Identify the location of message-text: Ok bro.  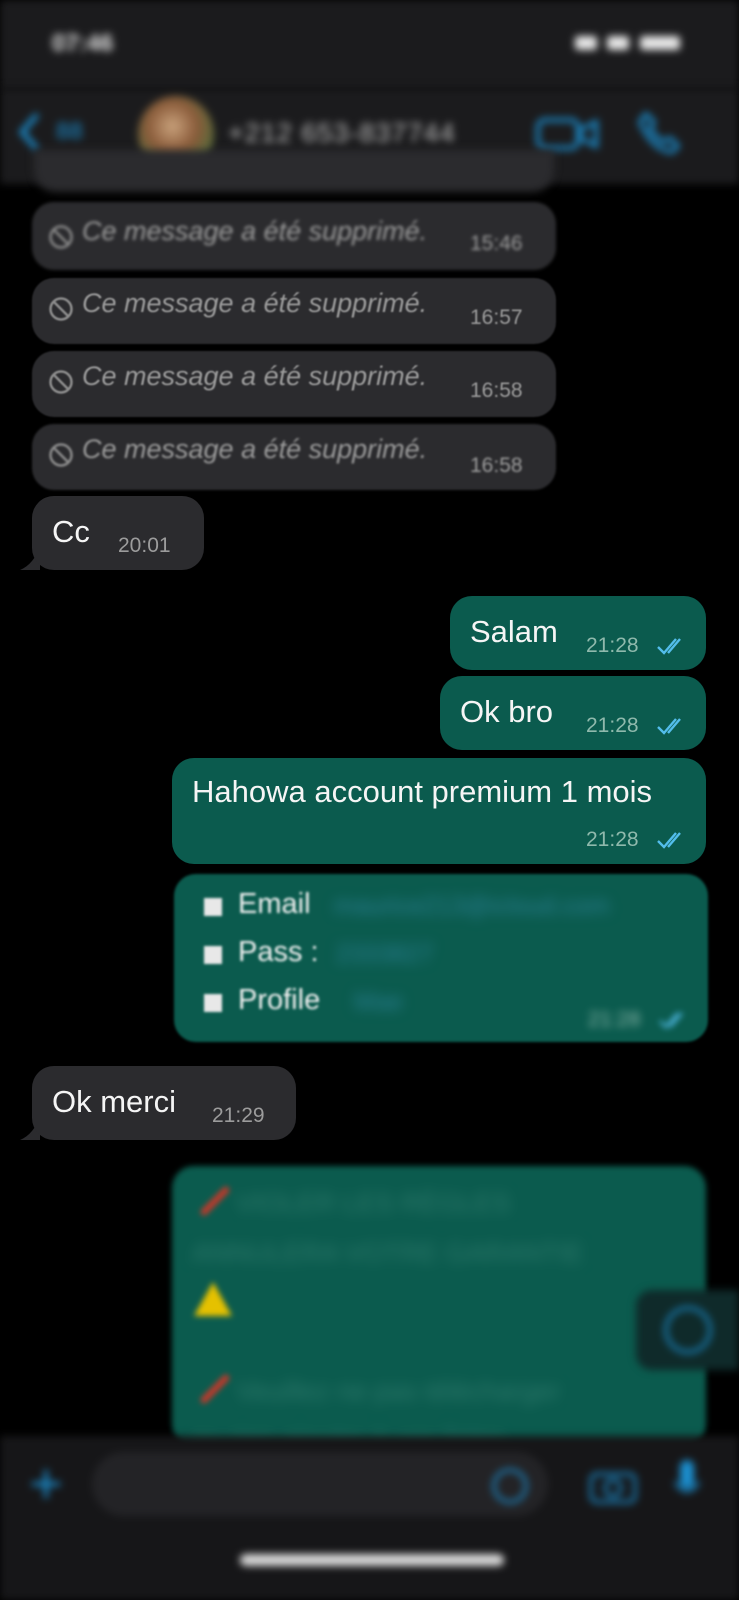
(507, 711).